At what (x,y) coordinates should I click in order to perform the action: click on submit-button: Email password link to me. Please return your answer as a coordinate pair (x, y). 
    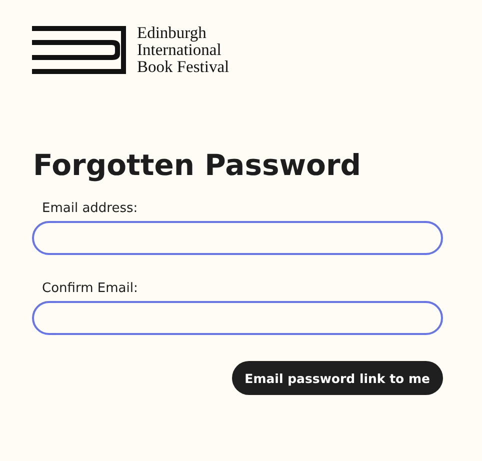
    Looking at the image, I should click on (337, 378).